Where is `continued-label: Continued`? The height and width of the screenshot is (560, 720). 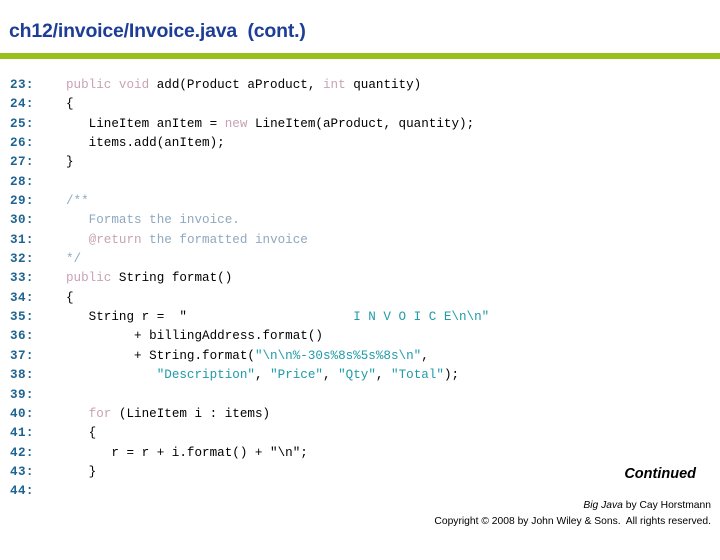
continued-label: Continued is located at coordinates (660, 474).